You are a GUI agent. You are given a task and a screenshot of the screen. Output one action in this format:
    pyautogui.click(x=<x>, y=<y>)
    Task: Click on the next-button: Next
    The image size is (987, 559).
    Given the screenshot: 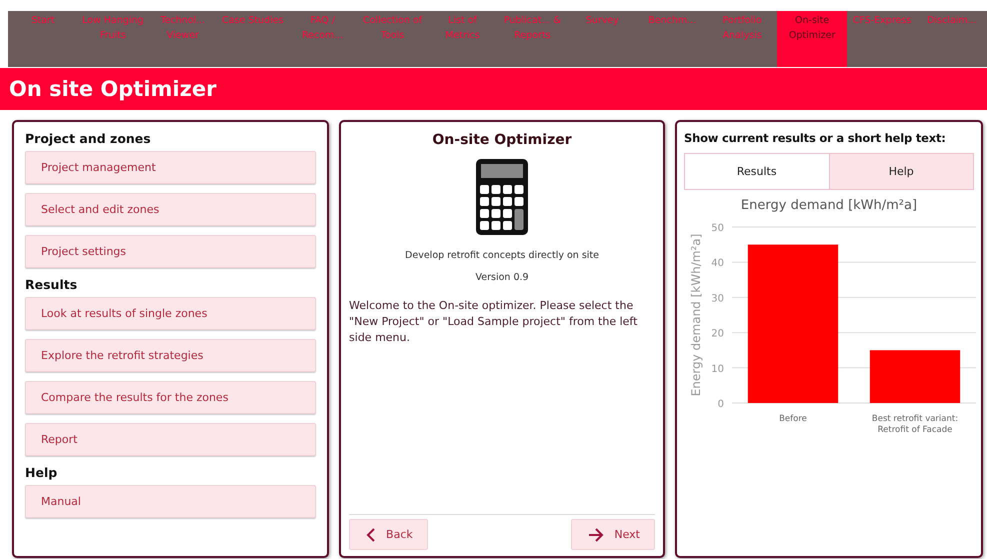 What is the action you would take?
    pyautogui.click(x=613, y=534)
    